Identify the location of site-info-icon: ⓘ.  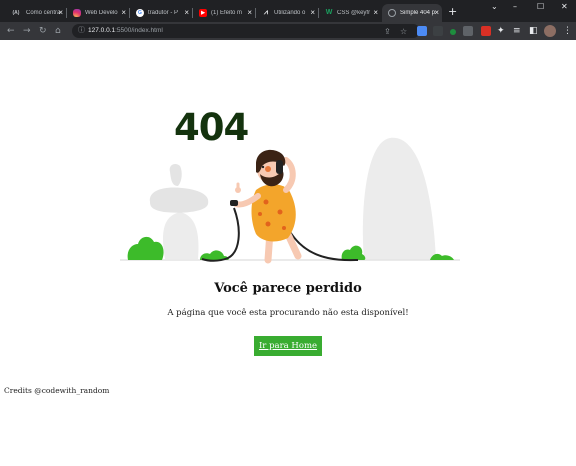
(81, 31).